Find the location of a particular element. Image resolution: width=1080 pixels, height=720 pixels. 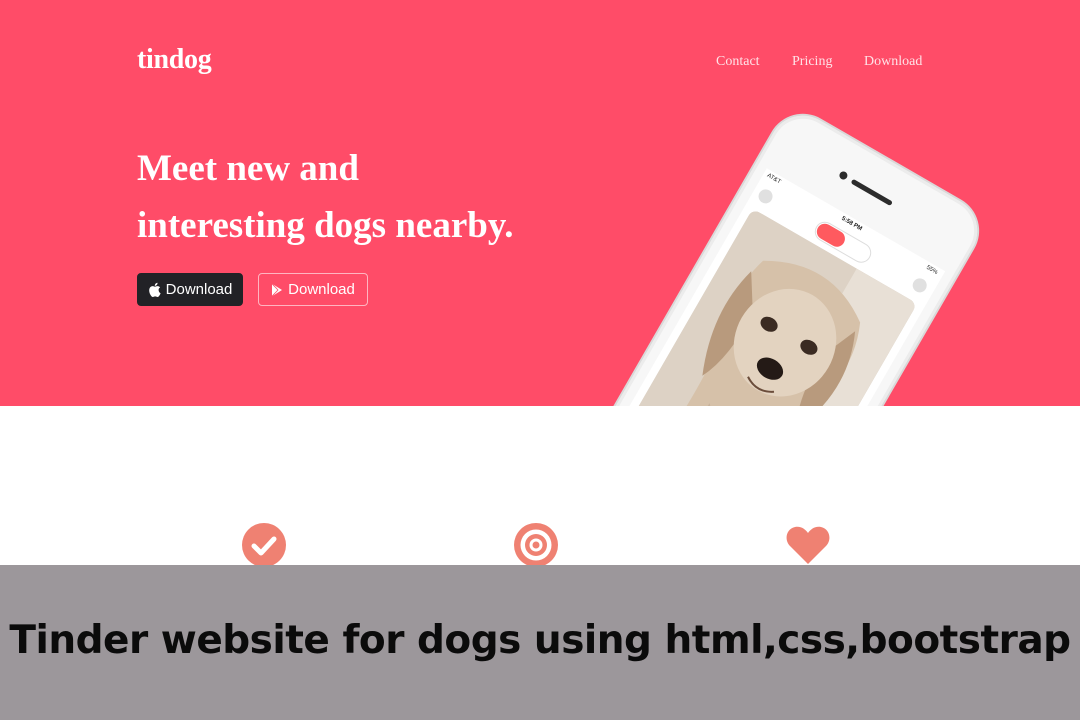

apple-download-label: Download is located at coordinates (199, 289).